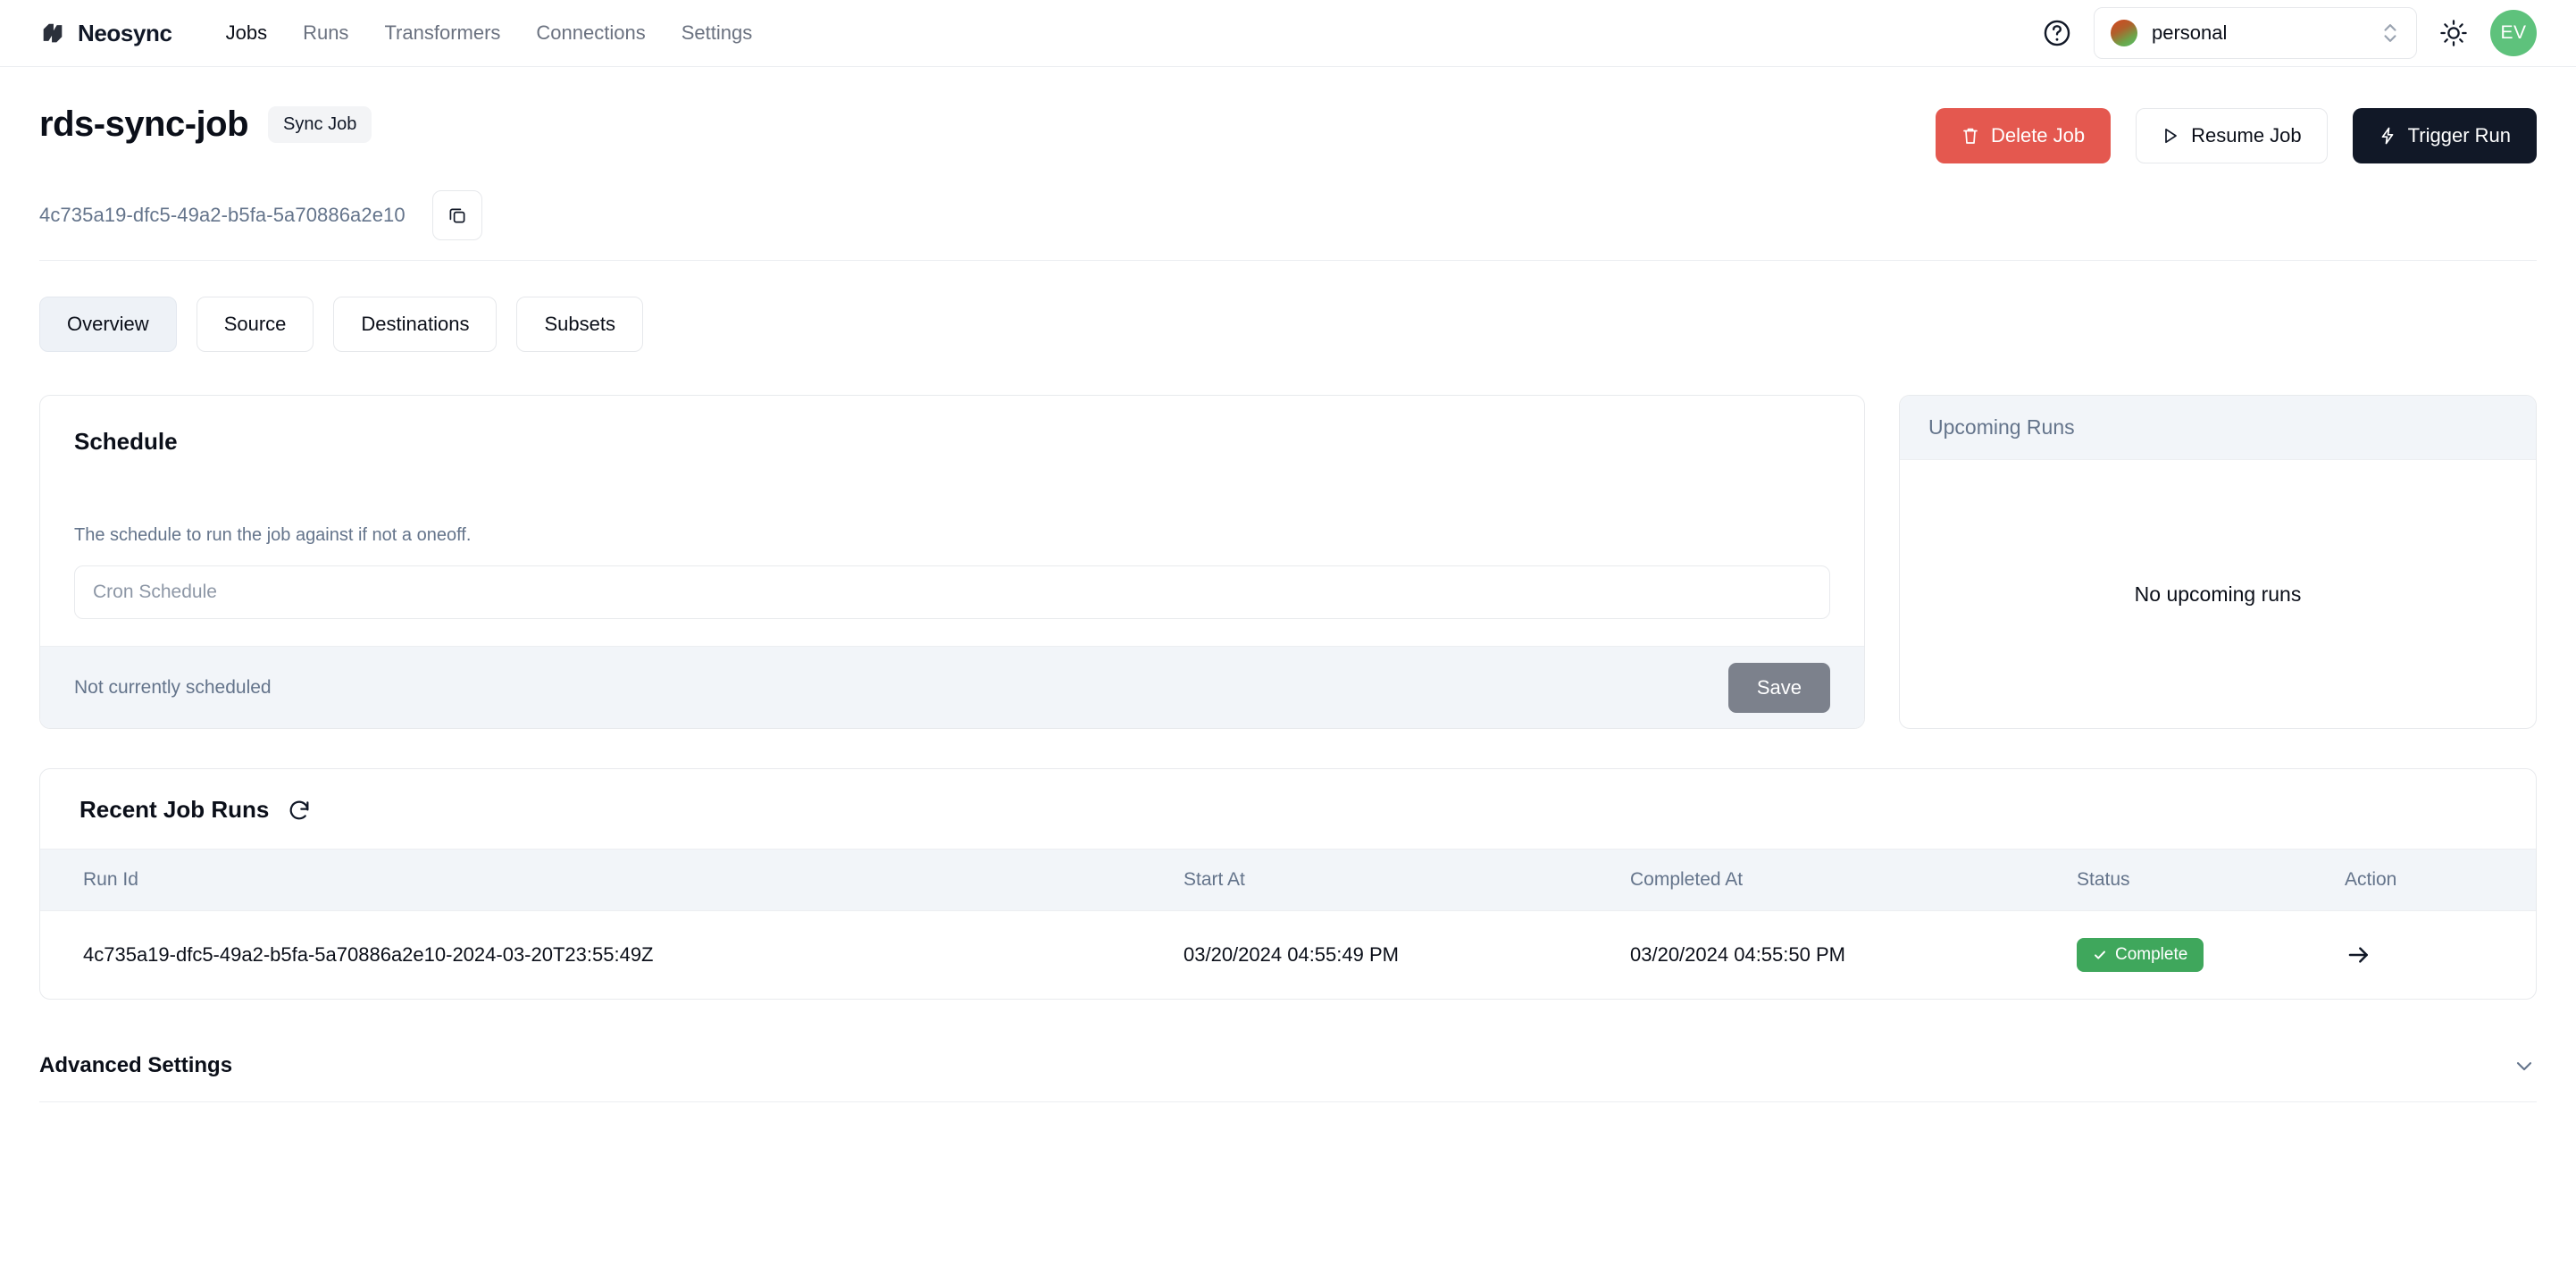  Describe the element at coordinates (2002, 427) in the screenshot. I see `upcoming-runs-title: Upcoming Runs` at that location.